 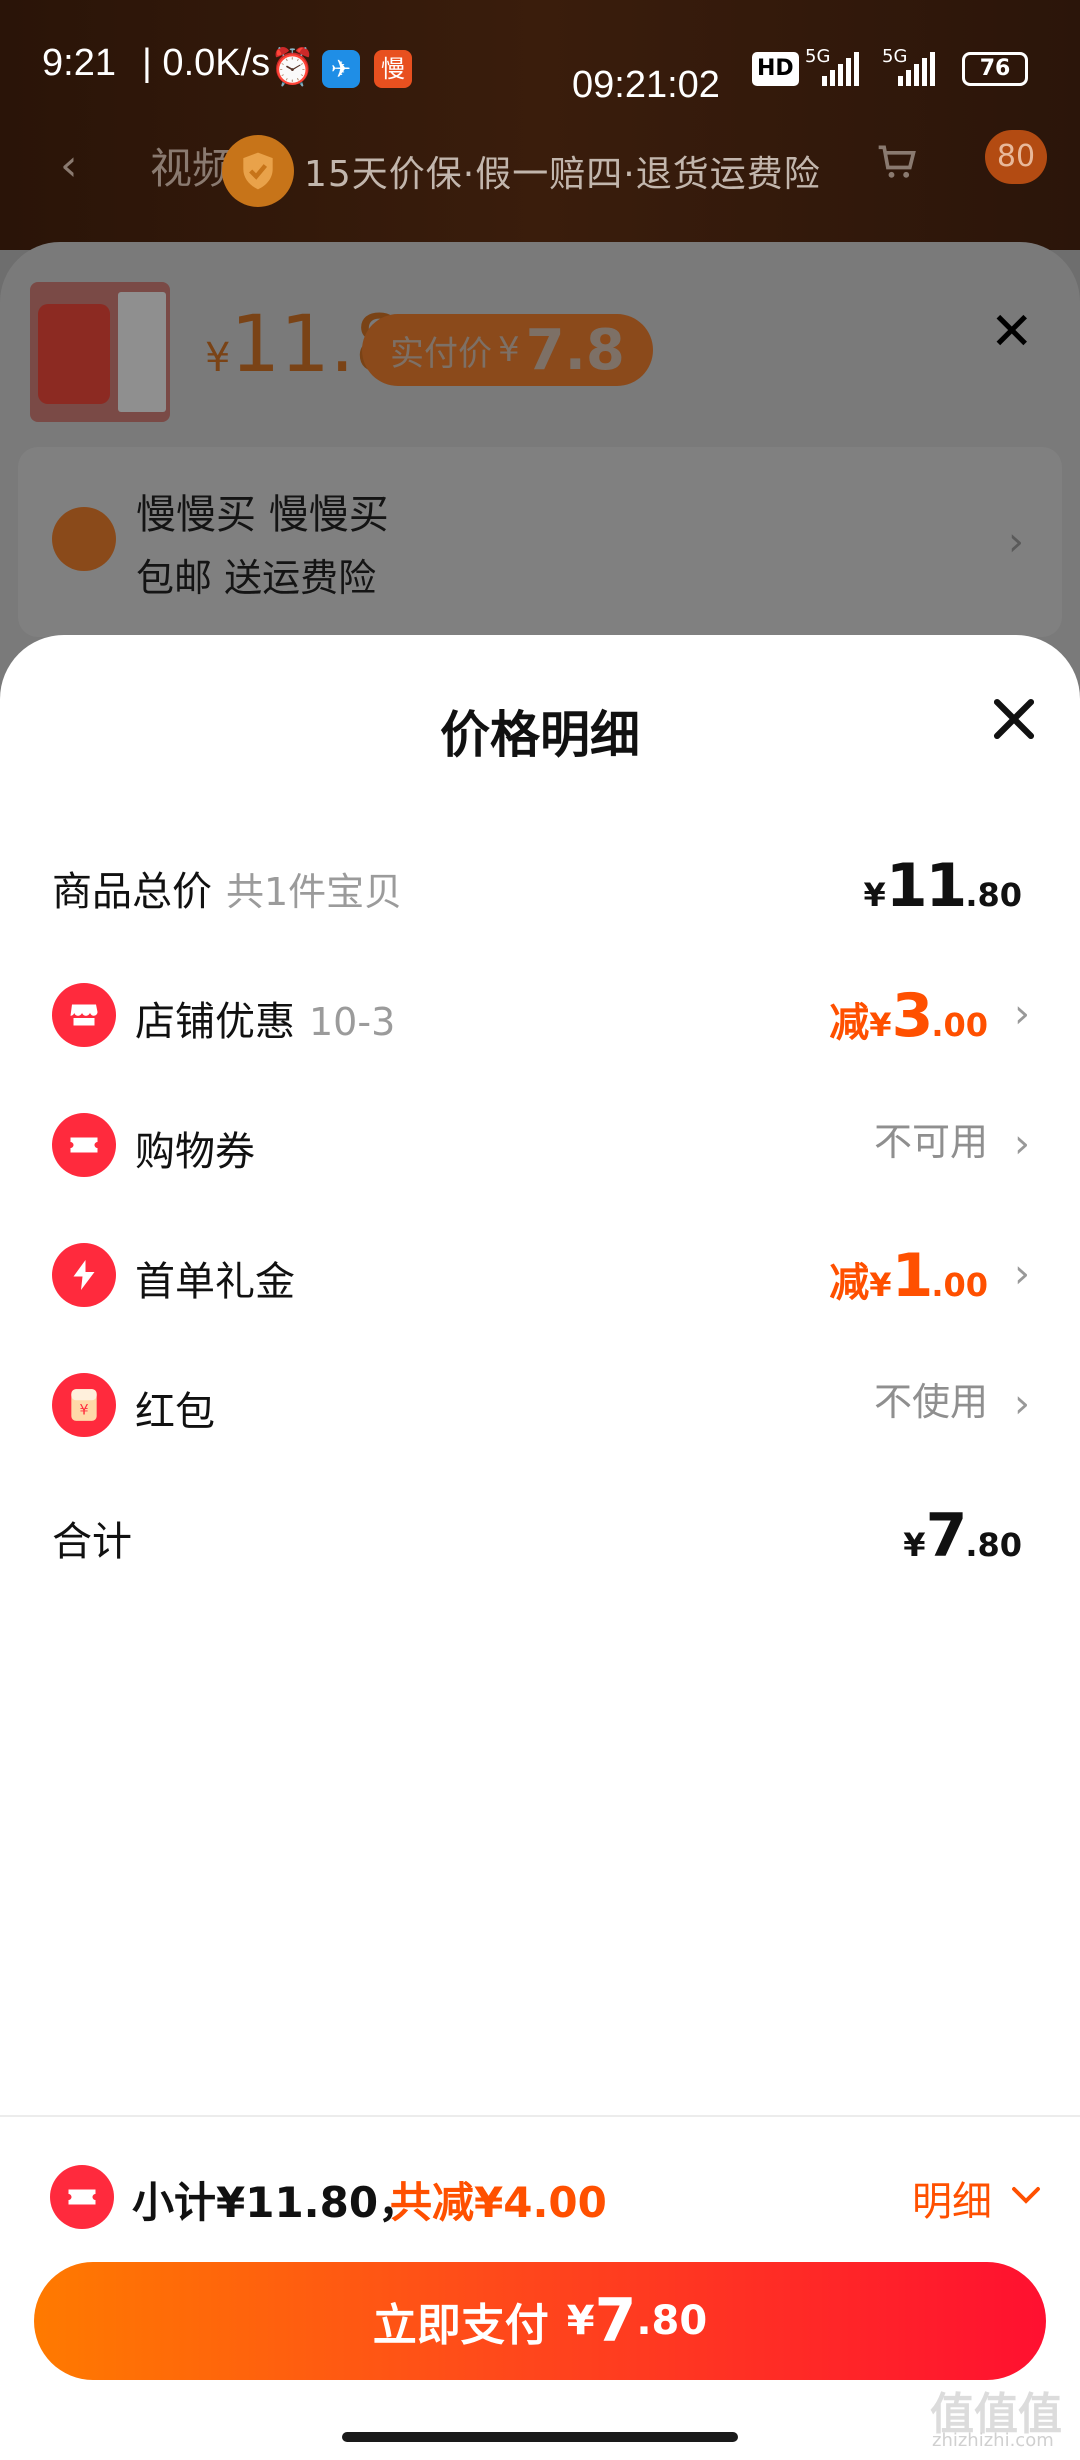 I want to click on total-int: 7, so click(x=946, y=1536).